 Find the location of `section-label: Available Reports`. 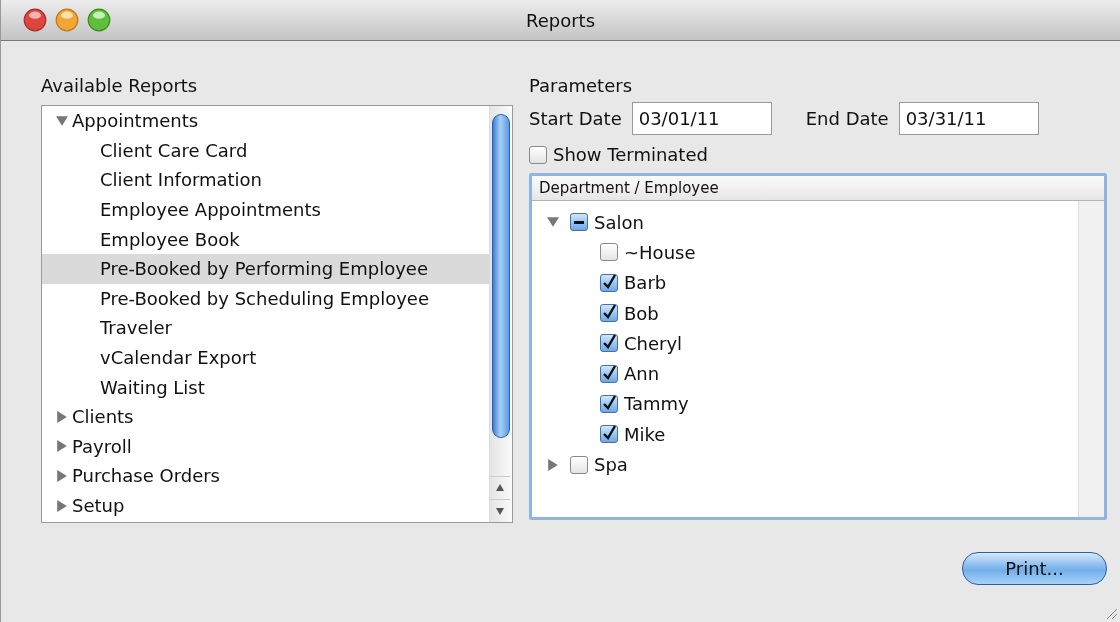

section-label: Available Reports is located at coordinates (119, 86).